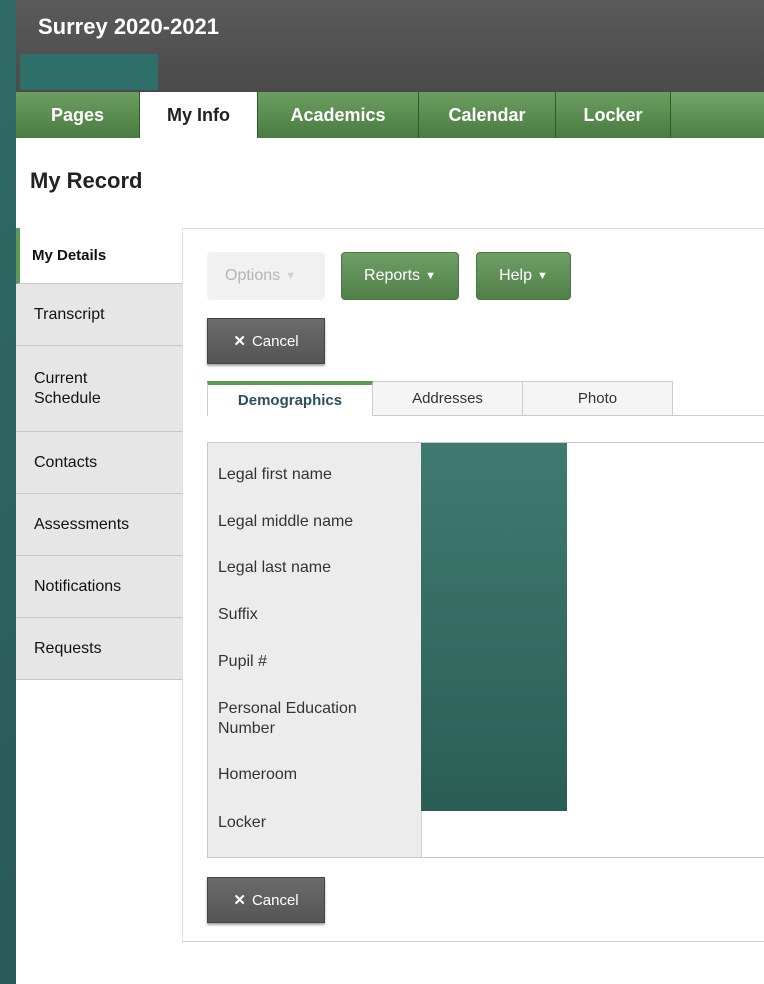 The height and width of the screenshot is (984, 764). What do you see at coordinates (242, 822) in the screenshot?
I see `field-label-locker: Locker` at bounding box center [242, 822].